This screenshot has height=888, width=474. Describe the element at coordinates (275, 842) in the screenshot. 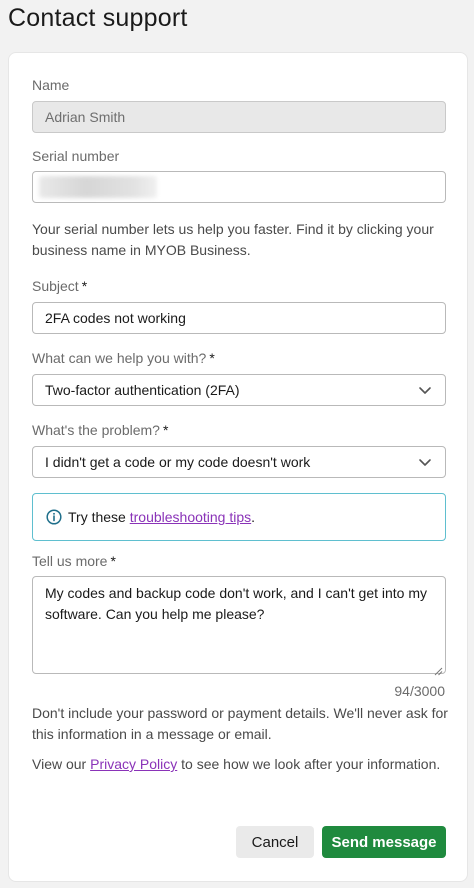

I see `cancel-button: Cancel` at that location.